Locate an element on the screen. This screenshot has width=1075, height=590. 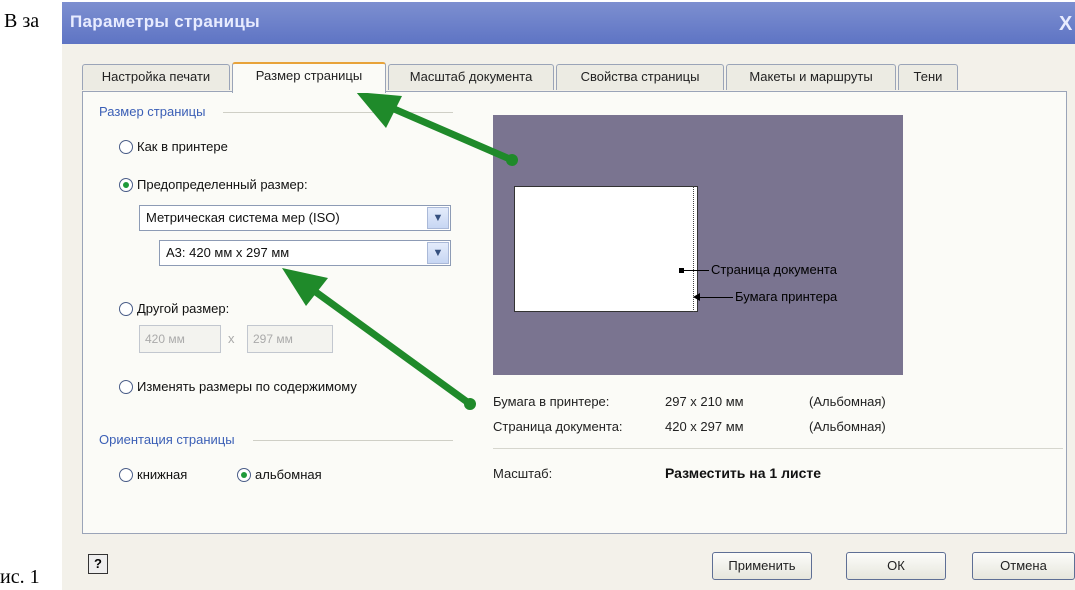
paper-size-value: А3: 420 мм x 297 мм is located at coordinates (228, 252).